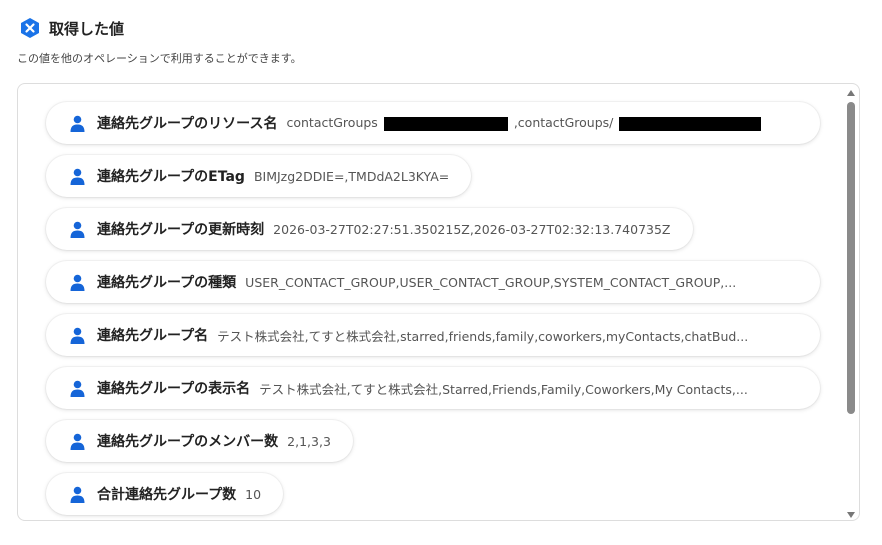 The height and width of the screenshot is (545, 882). I want to click on page-subtitle: この値を他のオペレーションで利用することができます。, so click(159, 58).